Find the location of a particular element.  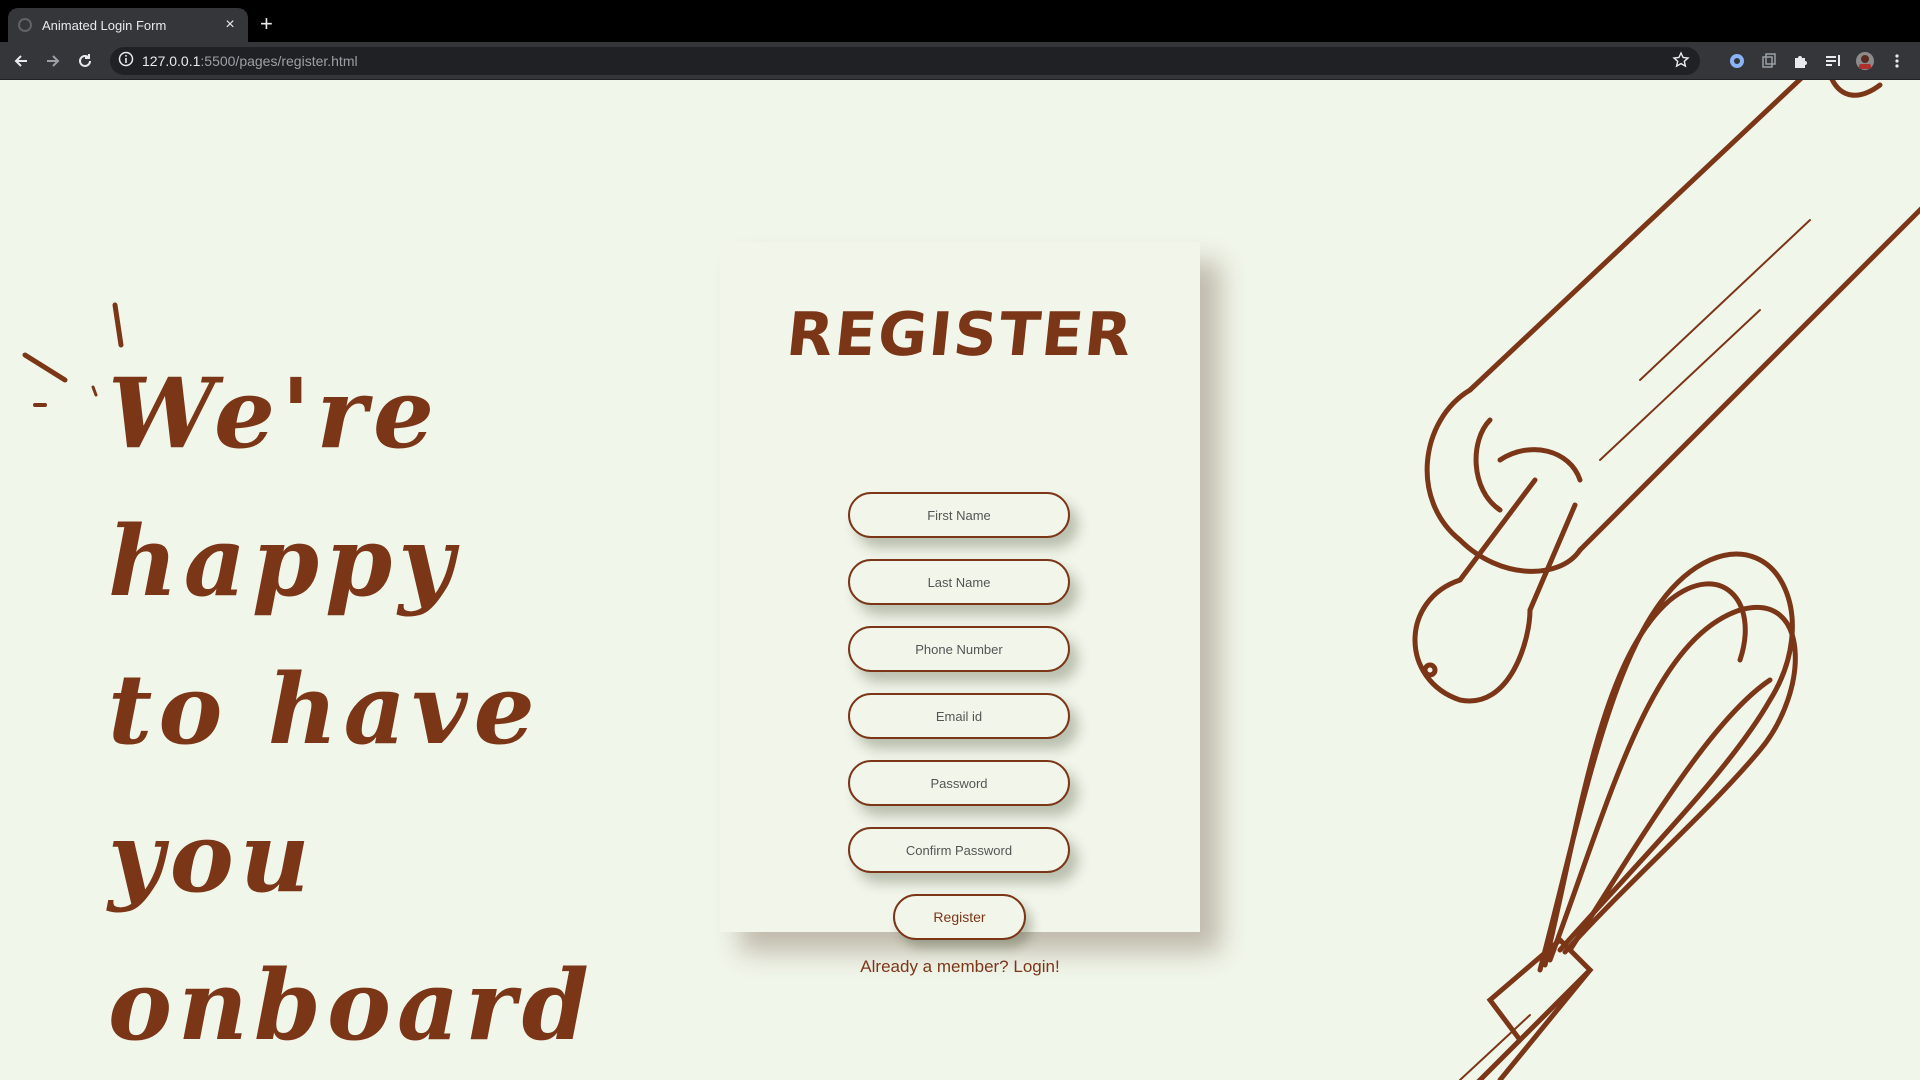

last-name-field is located at coordinates (959, 582).